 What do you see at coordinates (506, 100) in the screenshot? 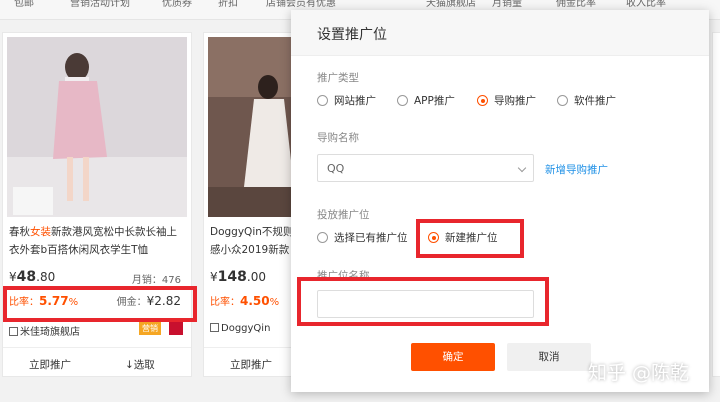
I see `radio-guide: 导购推广` at bounding box center [506, 100].